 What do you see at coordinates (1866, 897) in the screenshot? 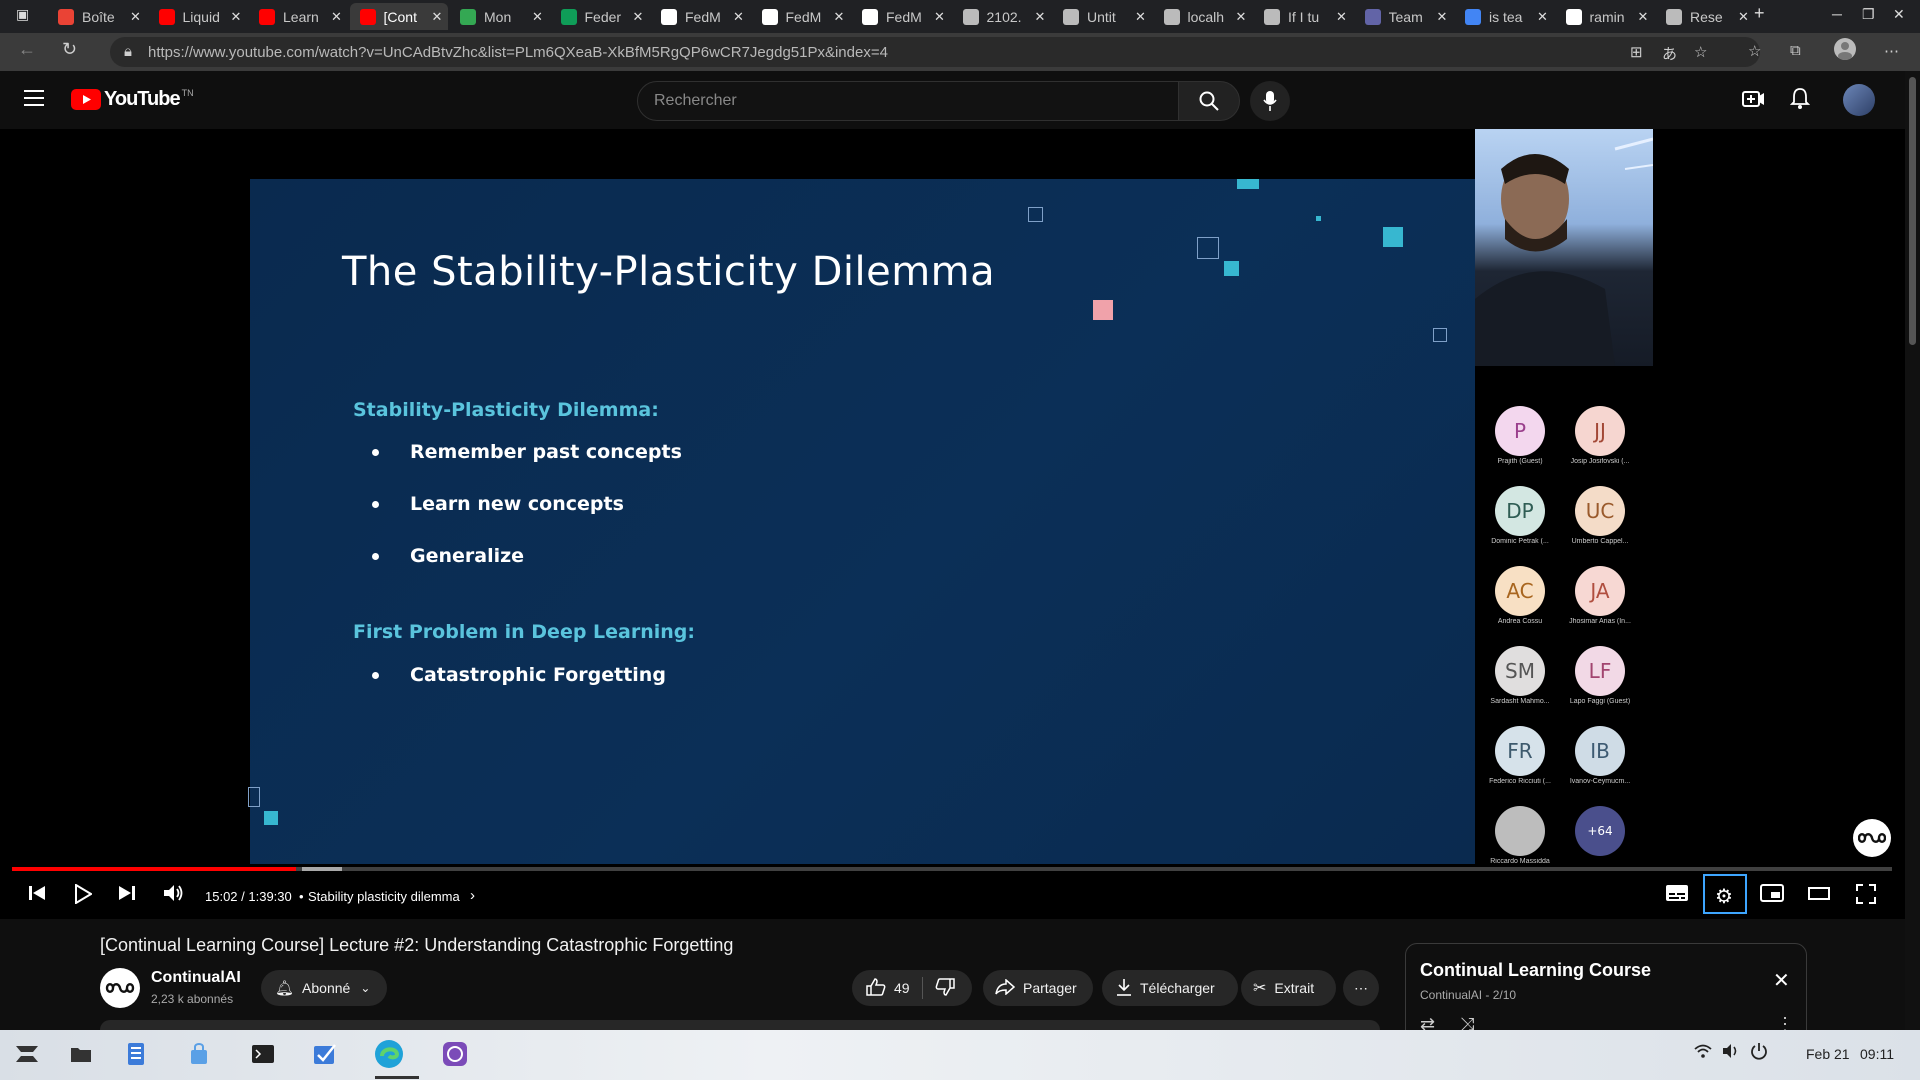
I see `fullscreen-icon` at bounding box center [1866, 897].